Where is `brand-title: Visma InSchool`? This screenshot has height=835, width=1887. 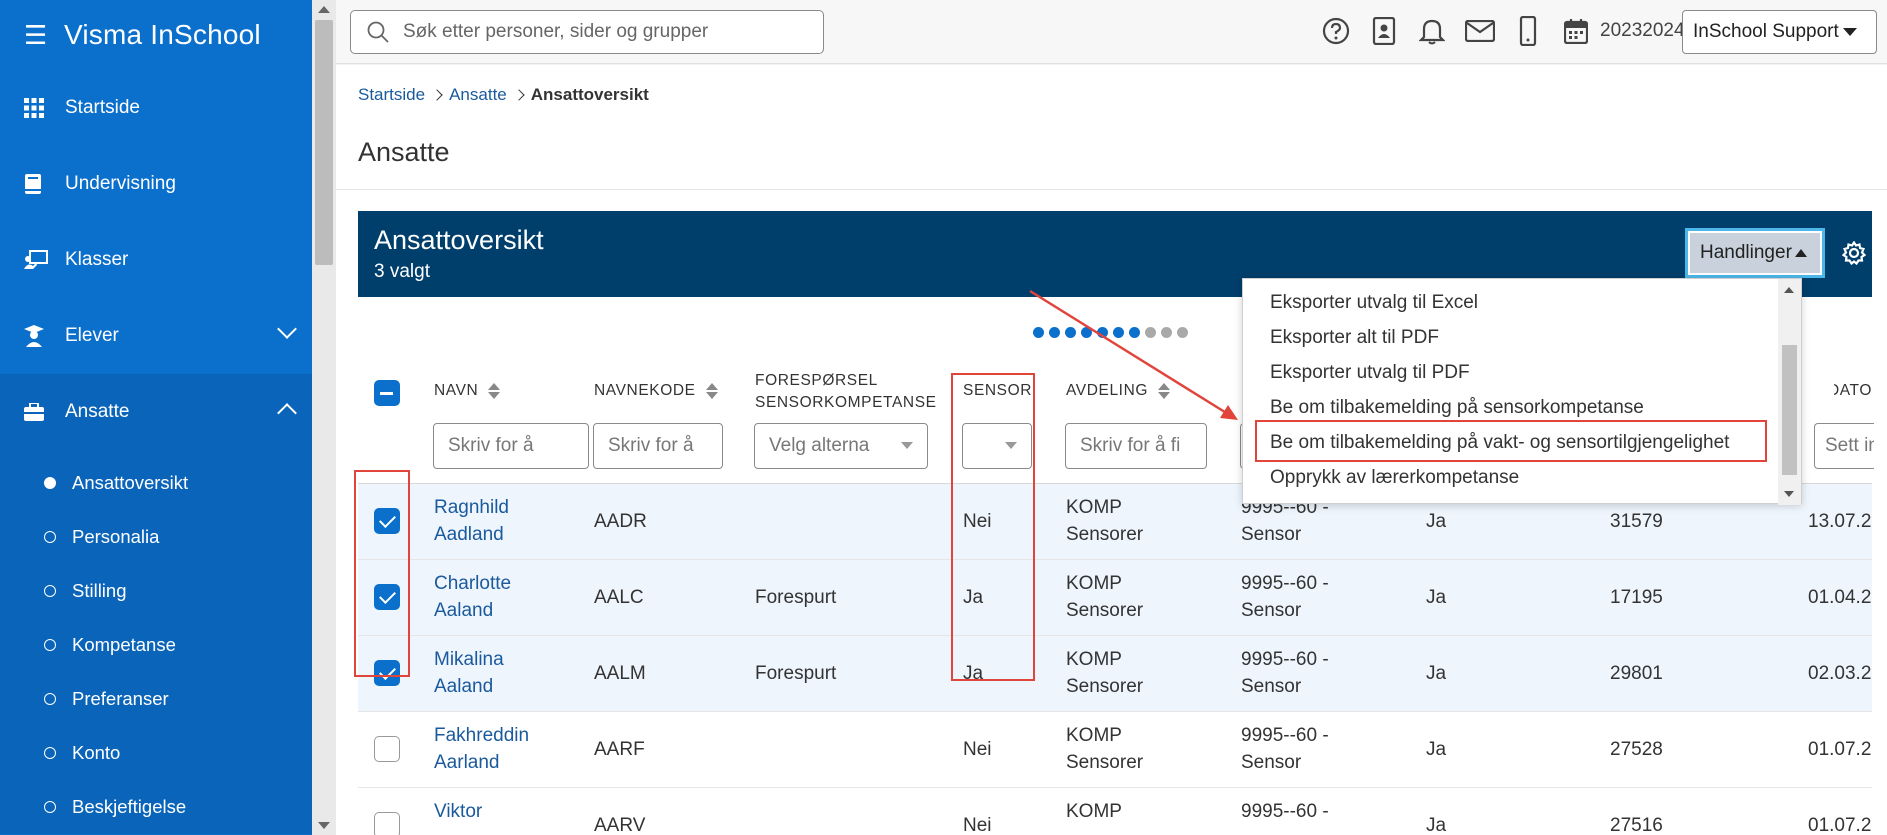 brand-title: Visma InSchool is located at coordinates (162, 35).